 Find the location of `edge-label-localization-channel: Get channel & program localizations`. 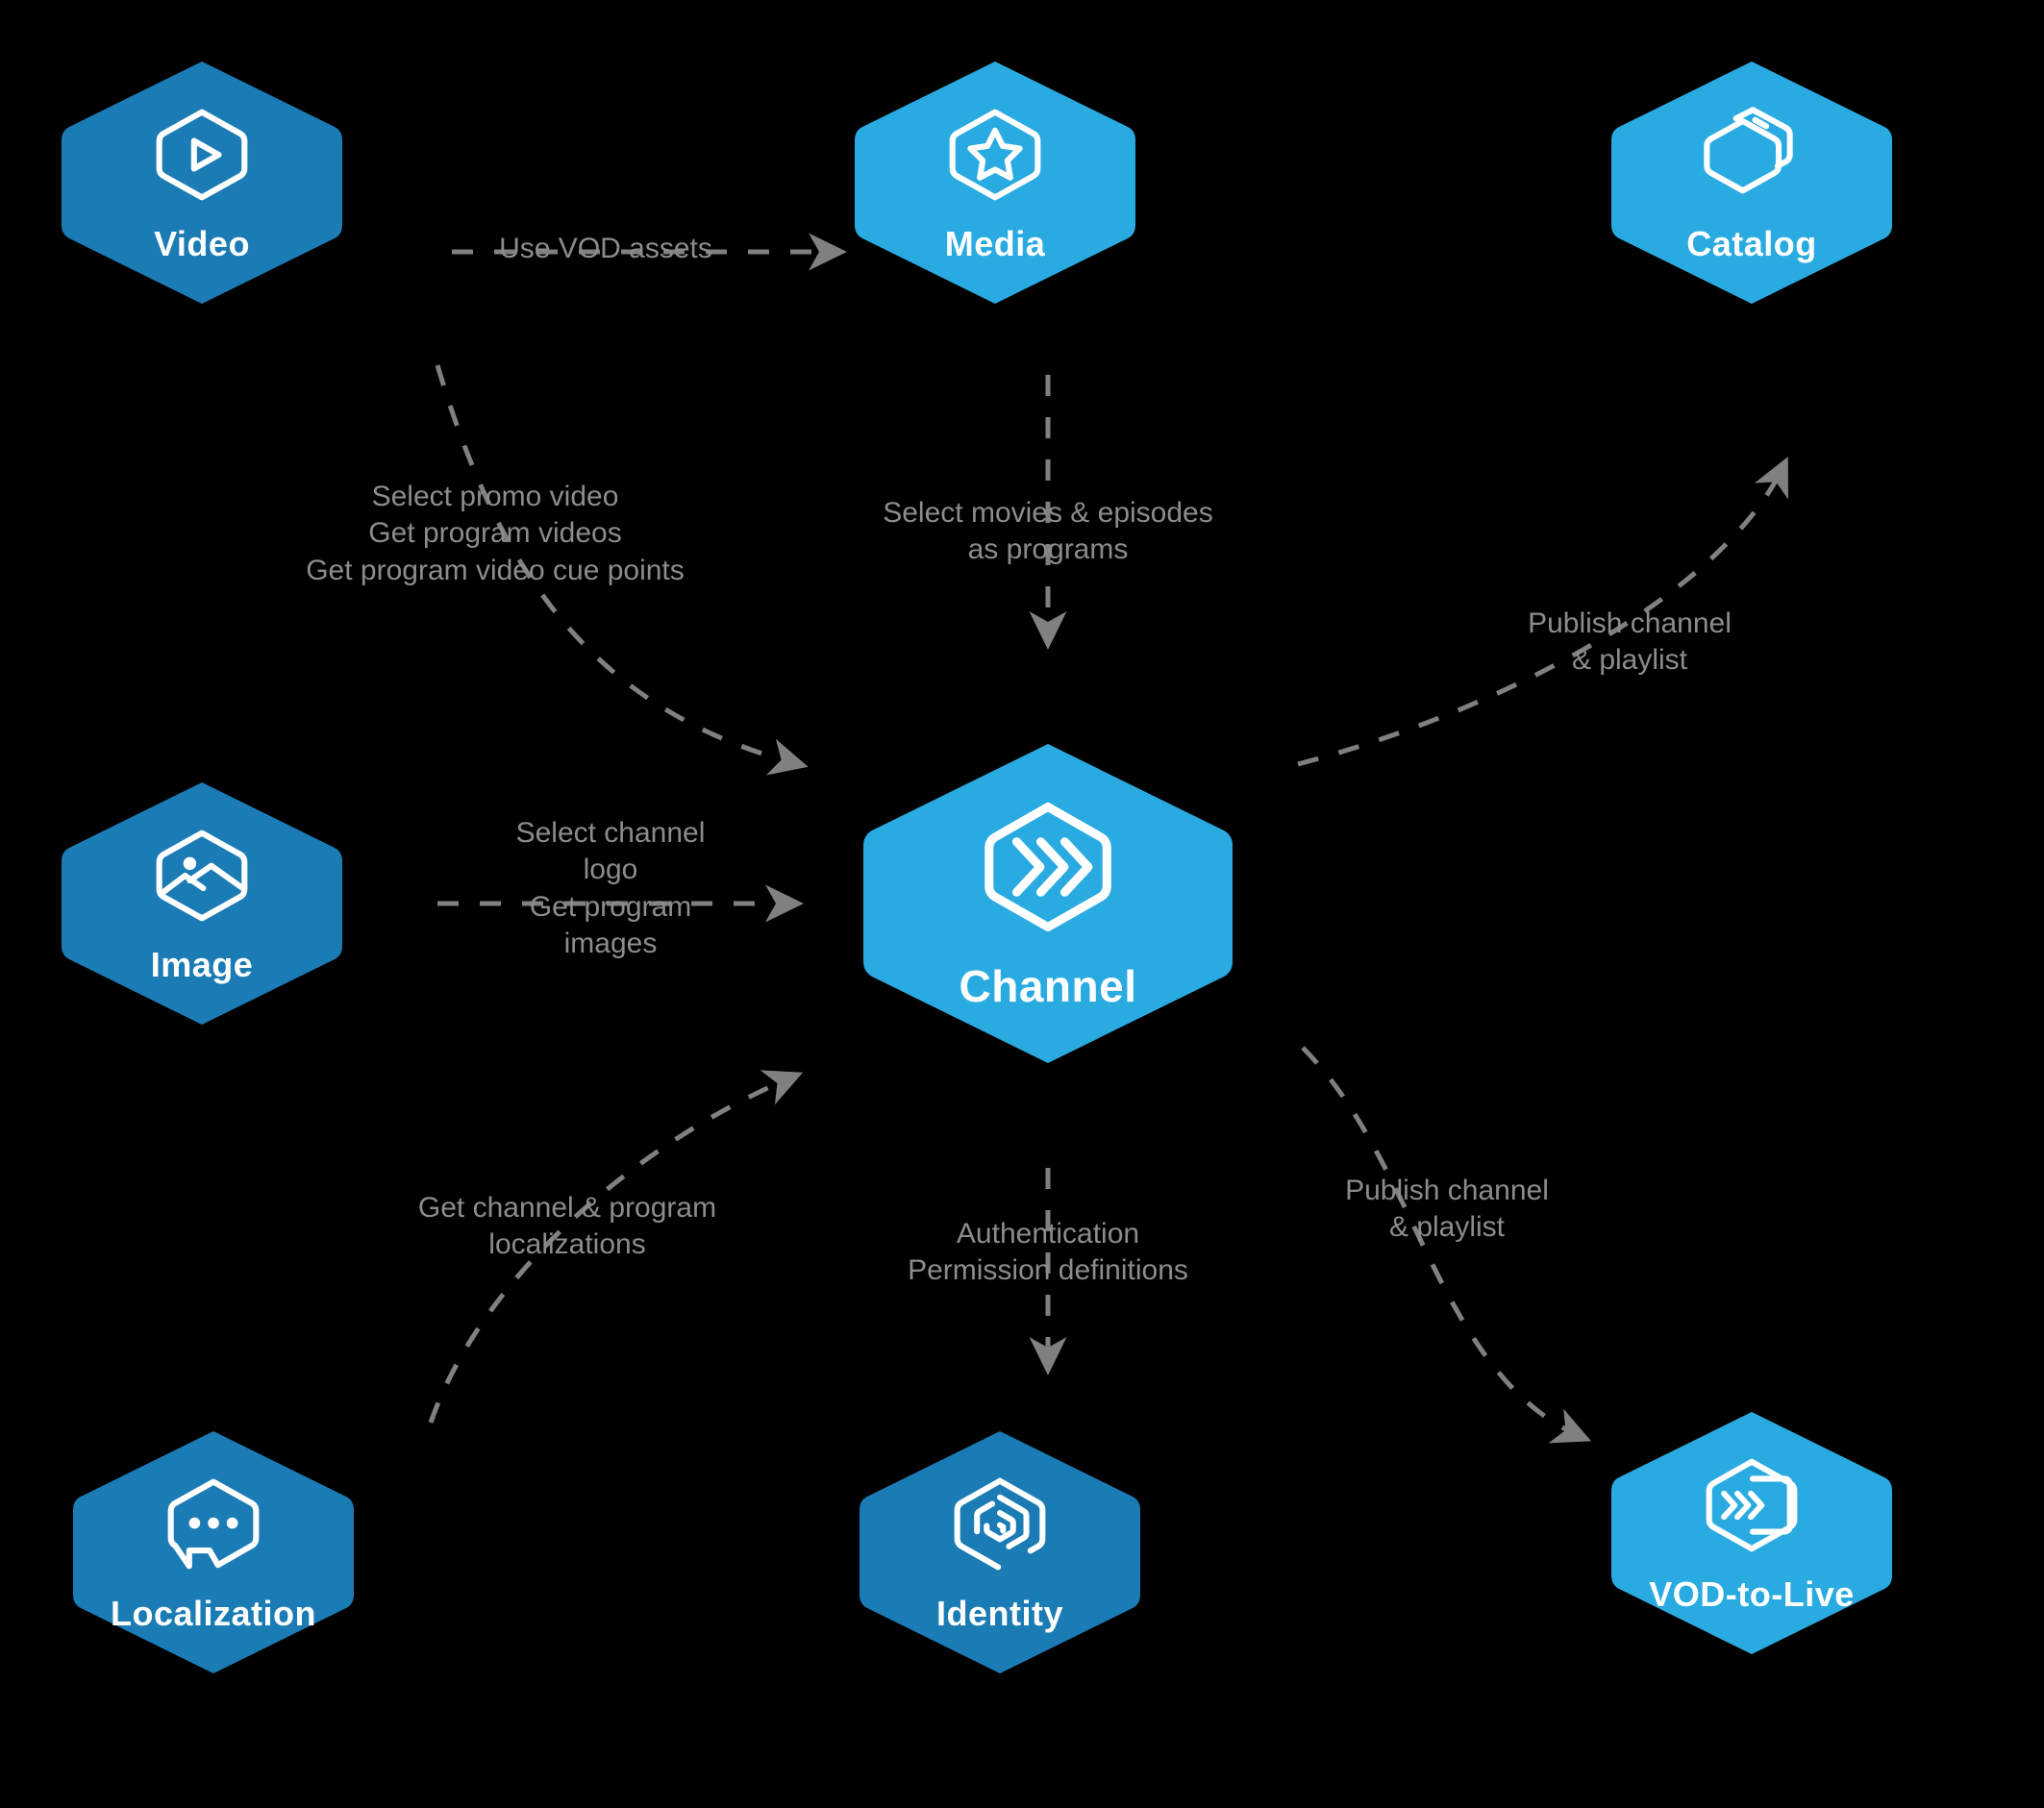

edge-label-localization-channel: Get channel & program localizations is located at coordinates (567, 1226).